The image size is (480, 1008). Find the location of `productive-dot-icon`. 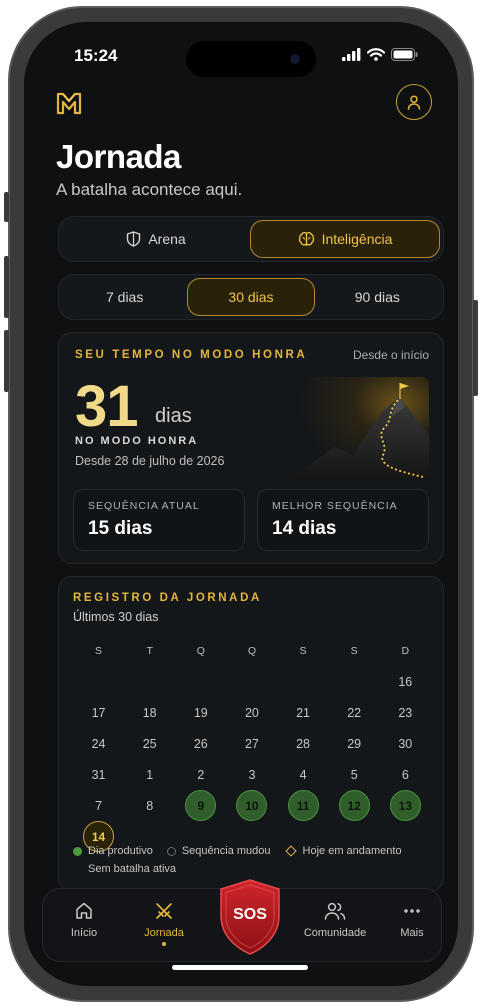

productive-dot-icon is located at coordinates (77, 851).